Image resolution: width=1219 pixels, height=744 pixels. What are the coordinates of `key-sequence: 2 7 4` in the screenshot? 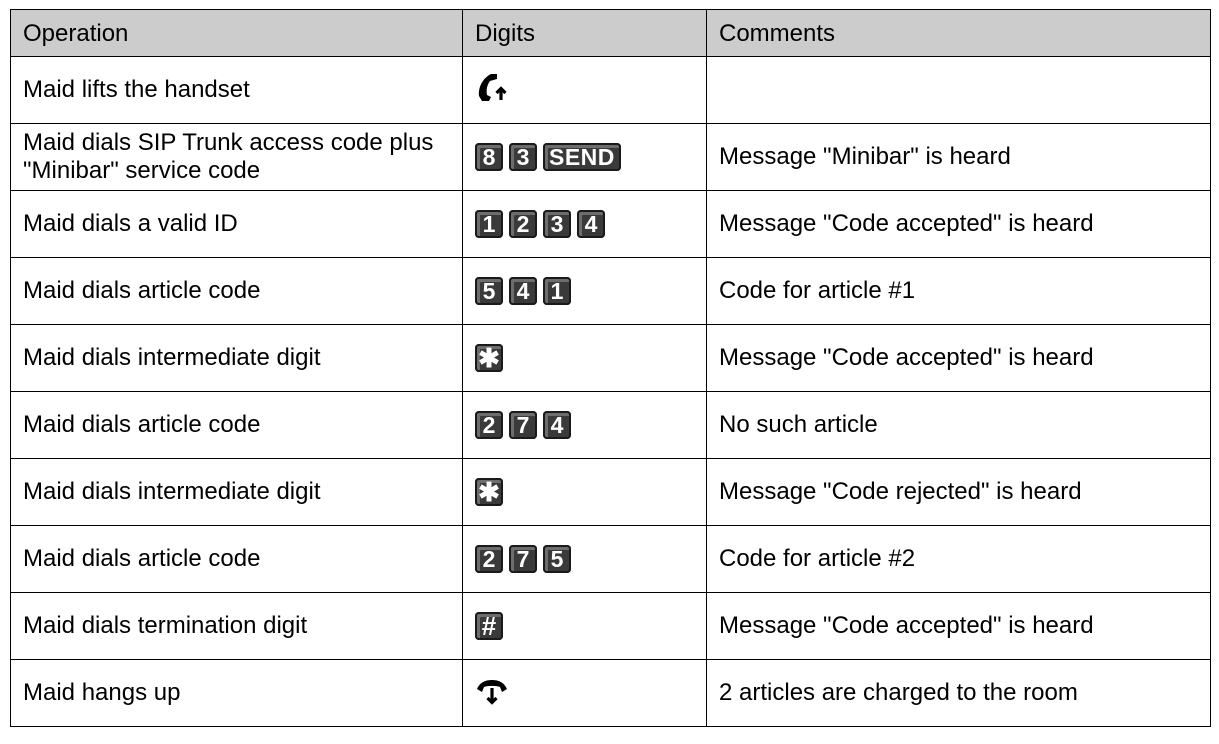 It's located at (584, 425).